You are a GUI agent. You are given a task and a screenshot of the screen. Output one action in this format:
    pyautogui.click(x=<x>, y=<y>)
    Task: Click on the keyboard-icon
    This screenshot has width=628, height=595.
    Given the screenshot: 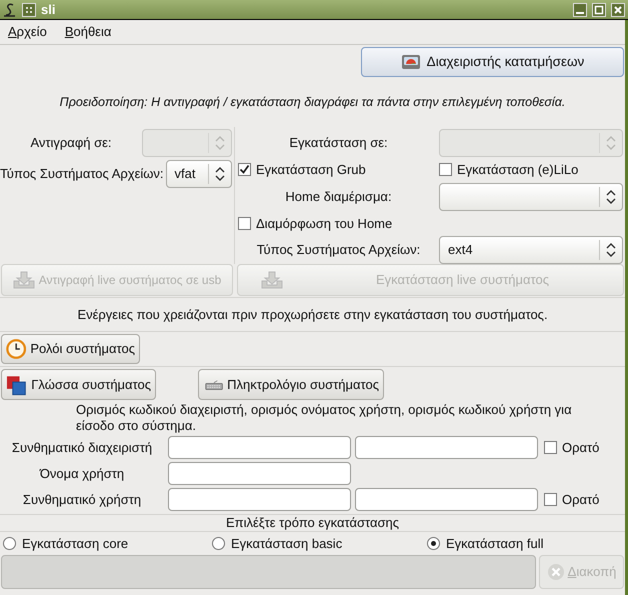 What is the action you would take?
    pyautogui.click(x=214, y=385)
    